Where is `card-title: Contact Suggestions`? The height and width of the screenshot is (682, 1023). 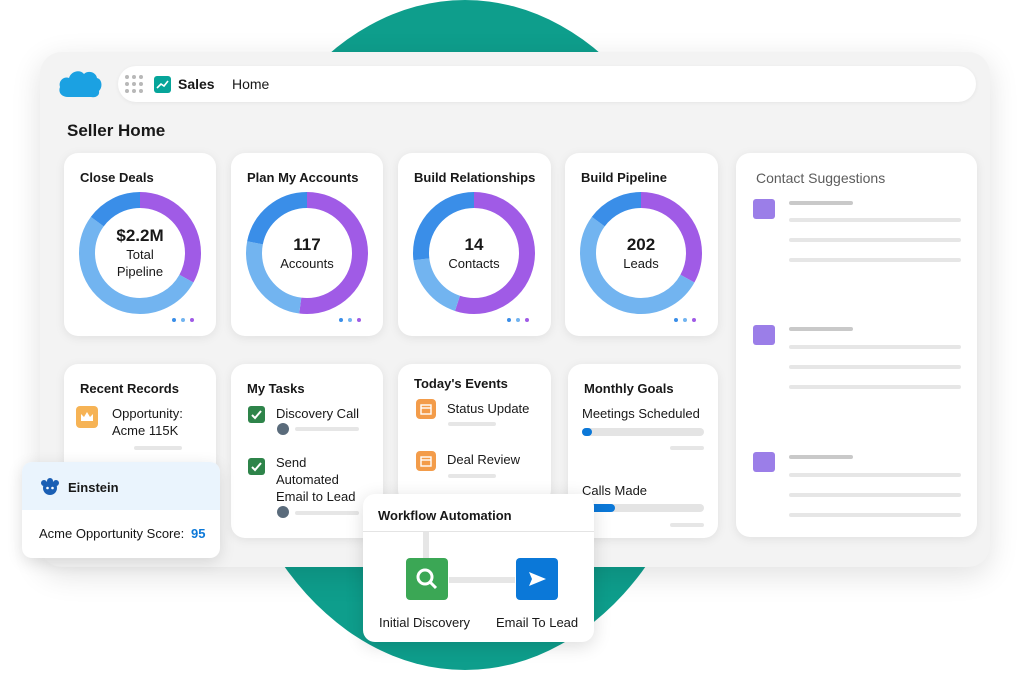 card-title: Contact Suggestions is located at coordinates (820, 178).